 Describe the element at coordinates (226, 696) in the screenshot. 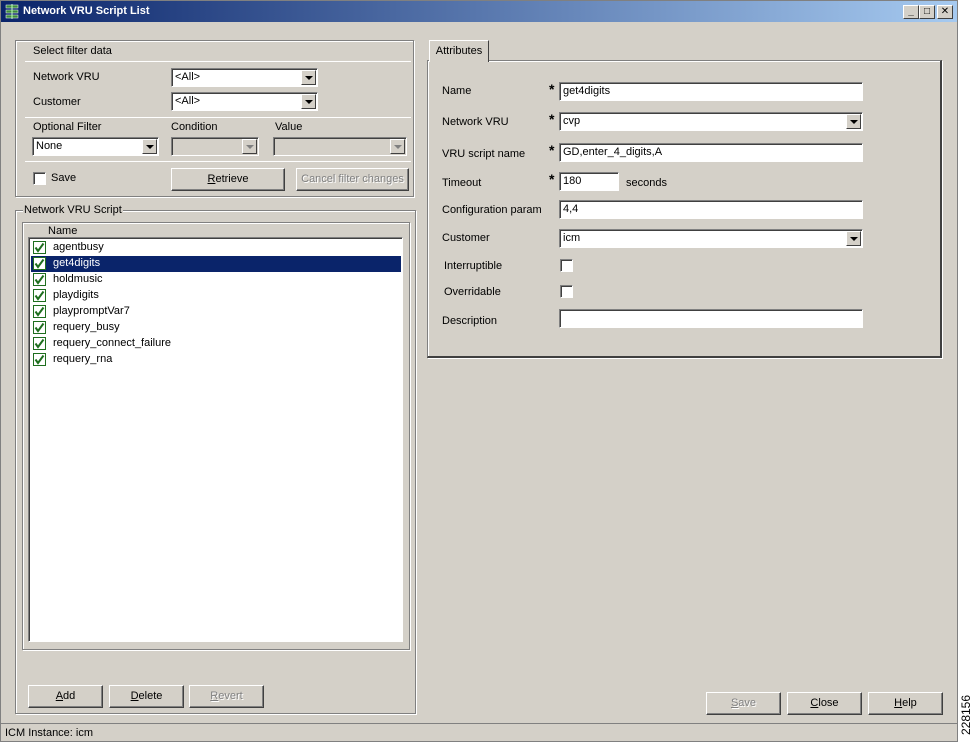

I see `revert-button: Revert` at that location.